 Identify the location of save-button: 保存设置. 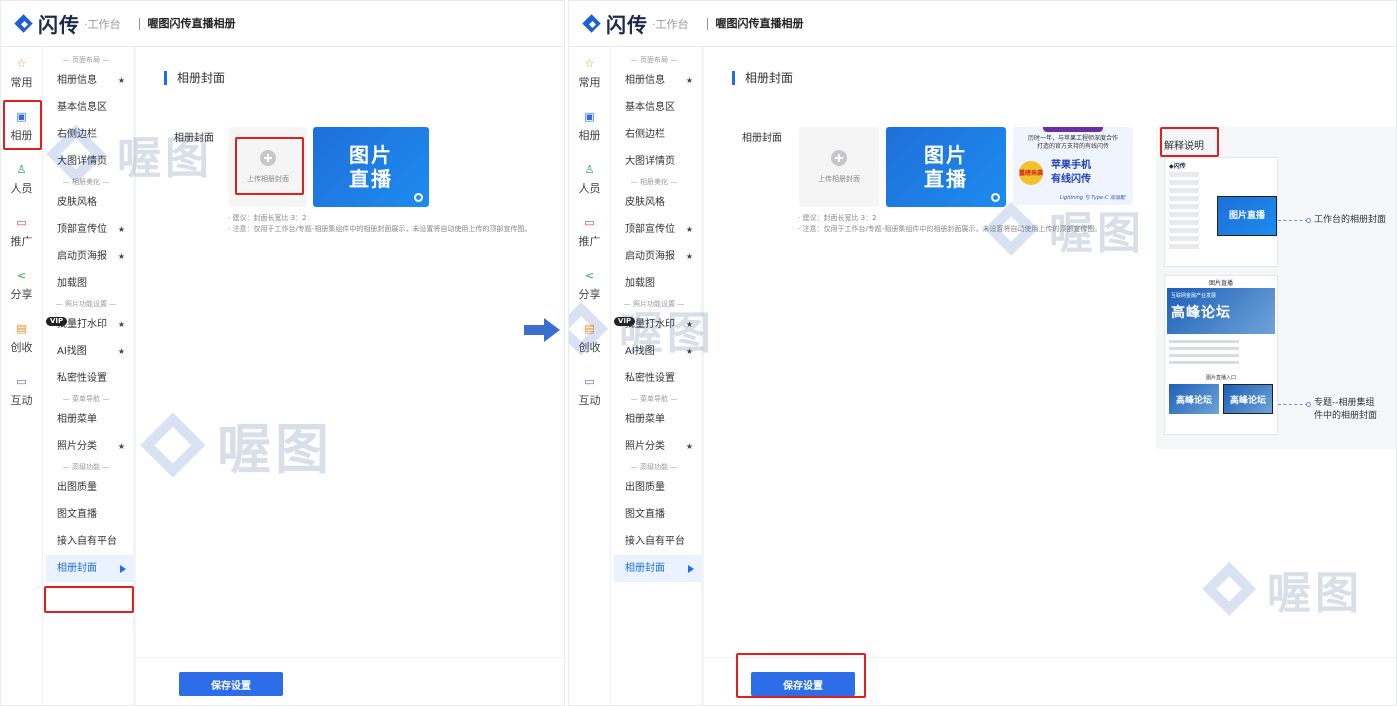
(231, 684).